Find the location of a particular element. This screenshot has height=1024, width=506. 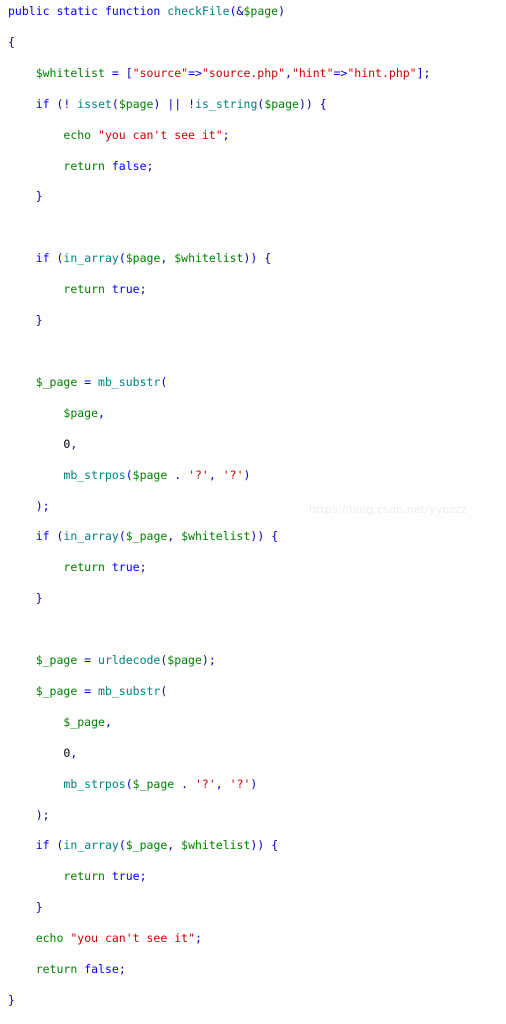

code-line: $page, is located at coordinates (257, 413).